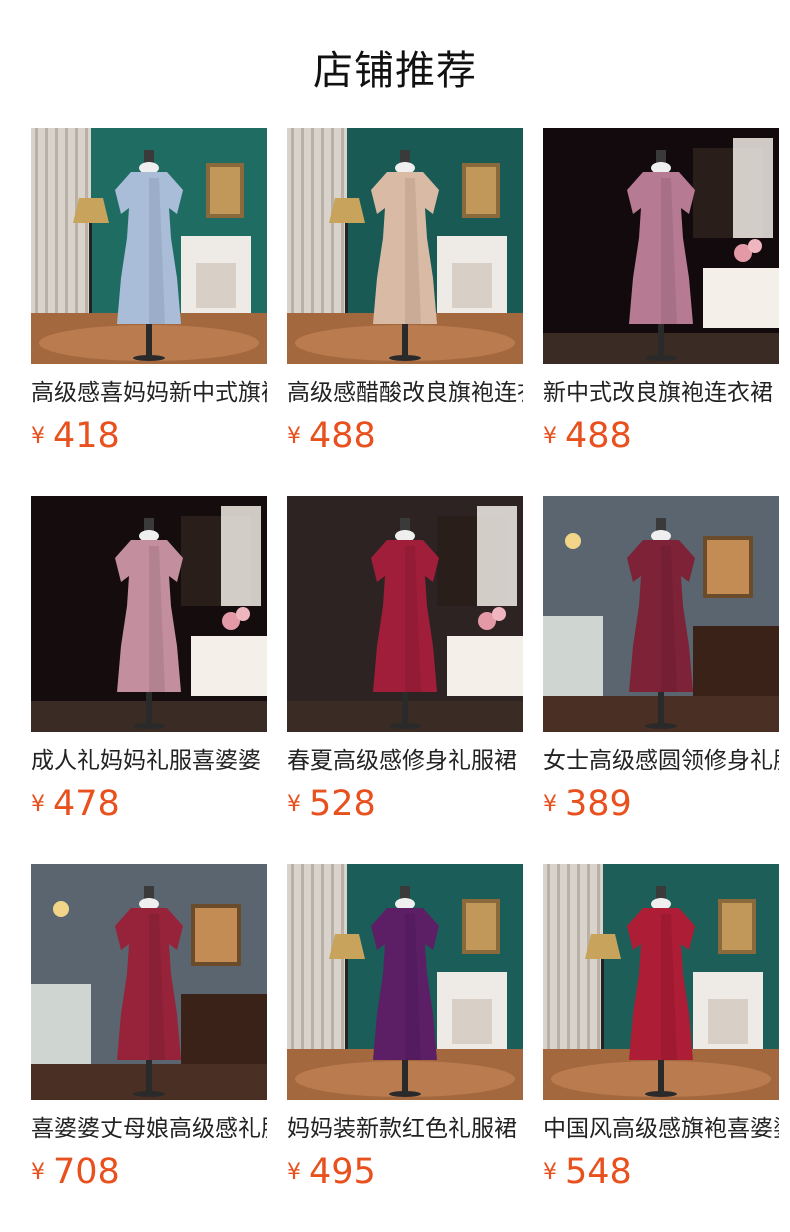  I want to click on purple-beaded-qipao-on-mannequin, so click(405, 982).